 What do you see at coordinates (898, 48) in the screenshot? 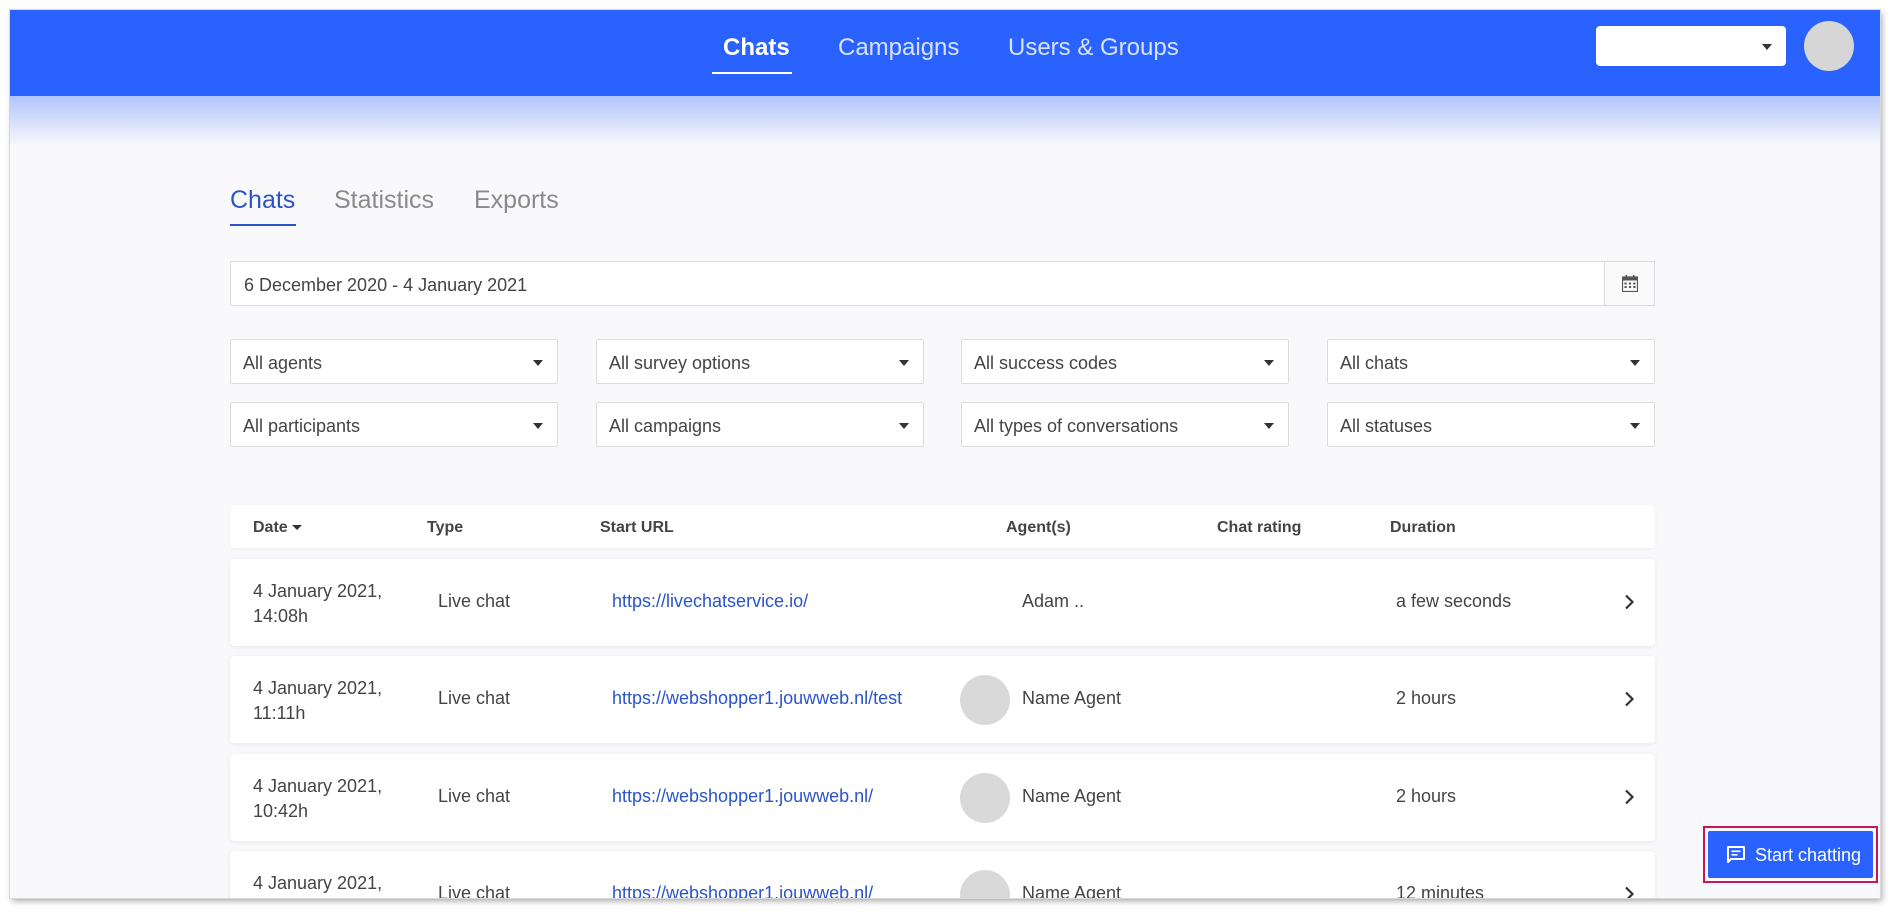
I see `topnav-campaigns: Campaigns` at bounding box center [898, 48].